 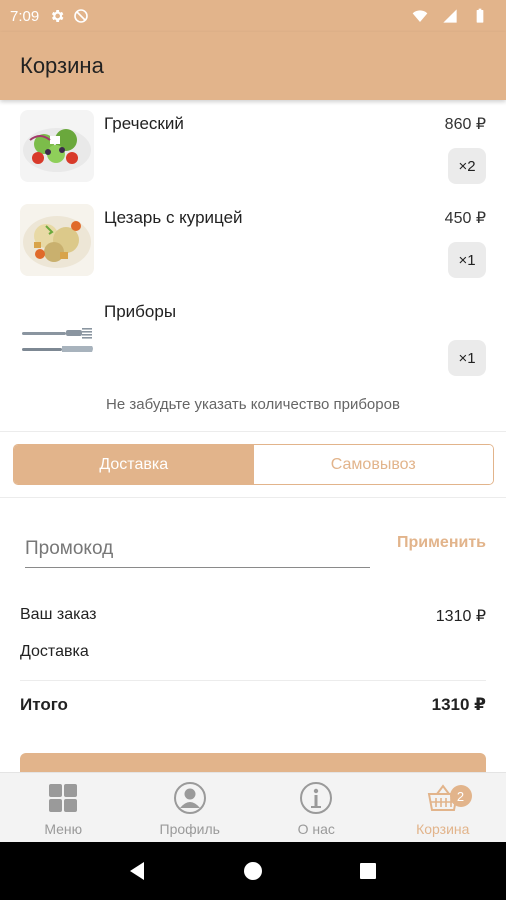 What do you see at coordinates (81, 16) in the screenshot?
I see `do-not-disturb-icon` at bounding box center [81, 16].